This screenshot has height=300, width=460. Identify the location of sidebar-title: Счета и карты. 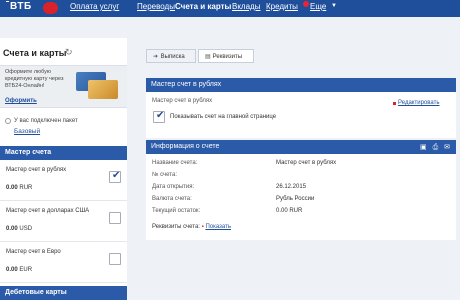
(35, 53).